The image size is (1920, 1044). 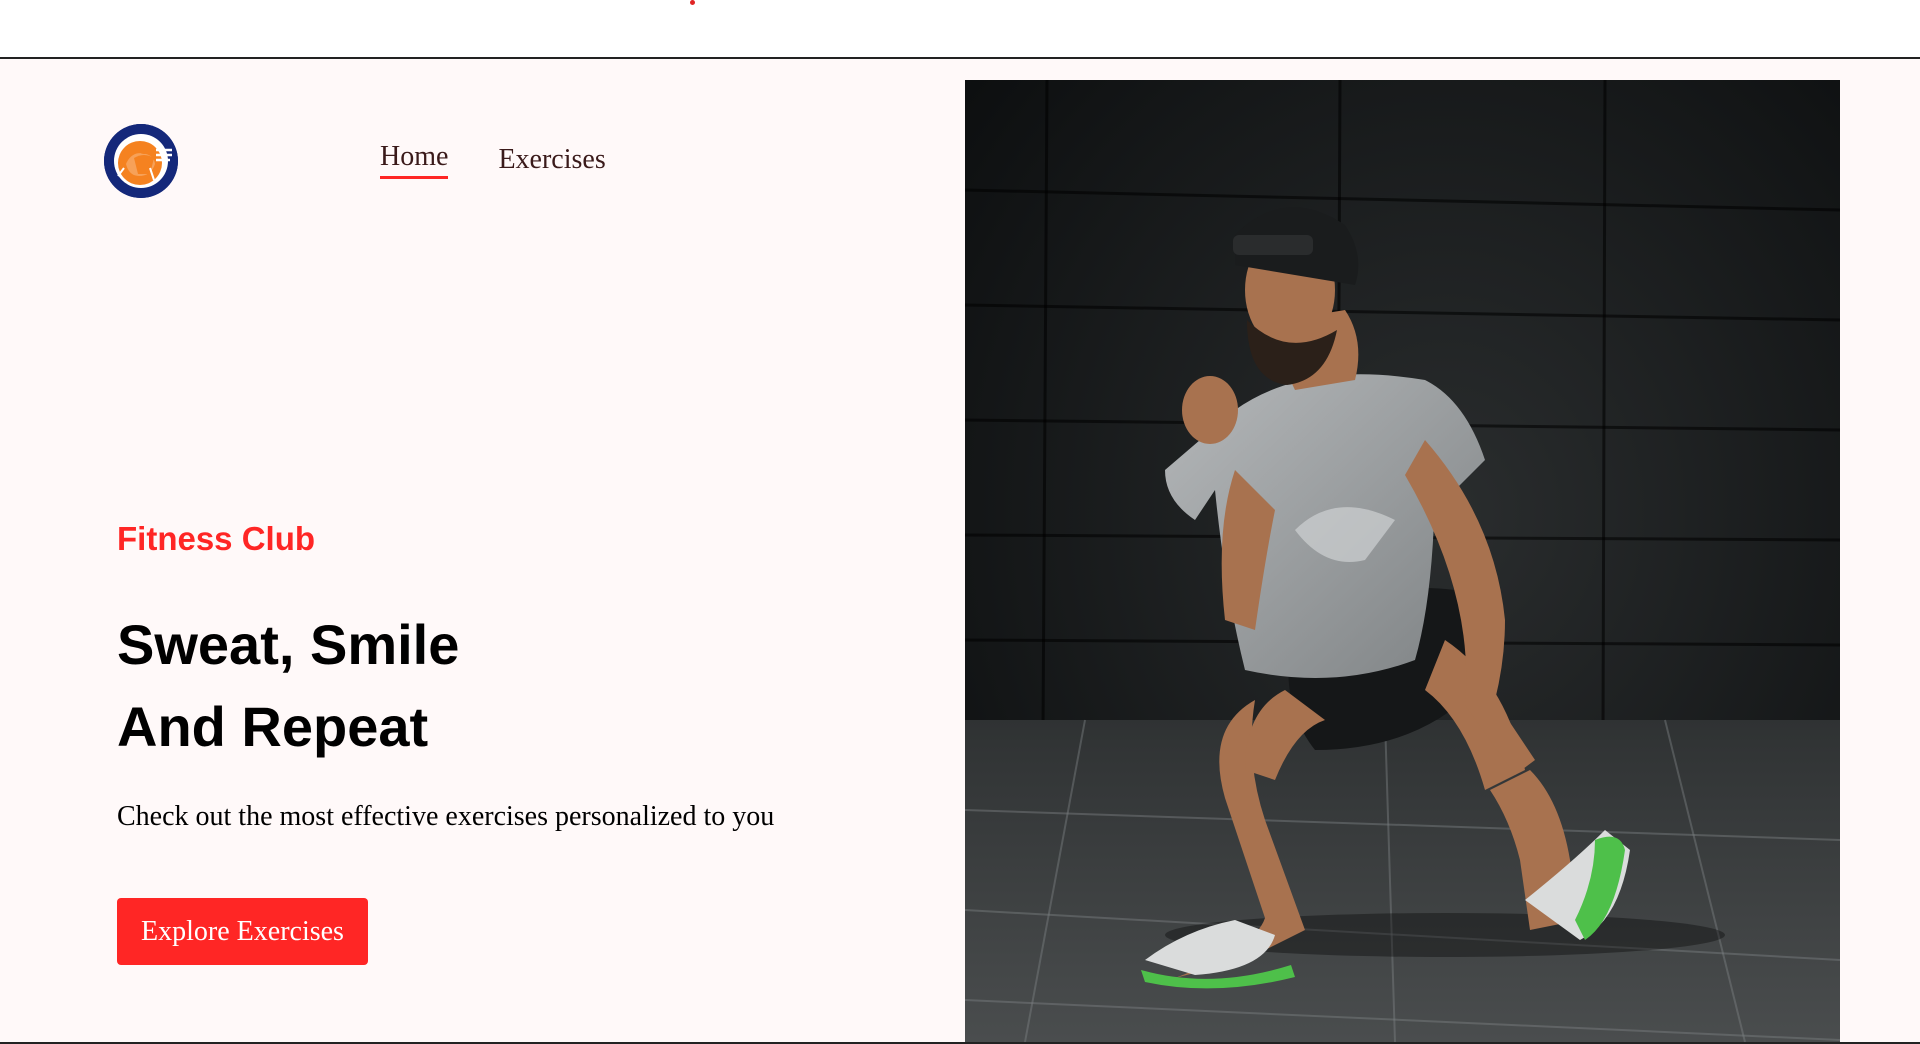 What do you see at coordinates (242, 931) in the screenshot?
I see `explore-exercises-button: Explore Exercises` at bounding box center [242, 931].